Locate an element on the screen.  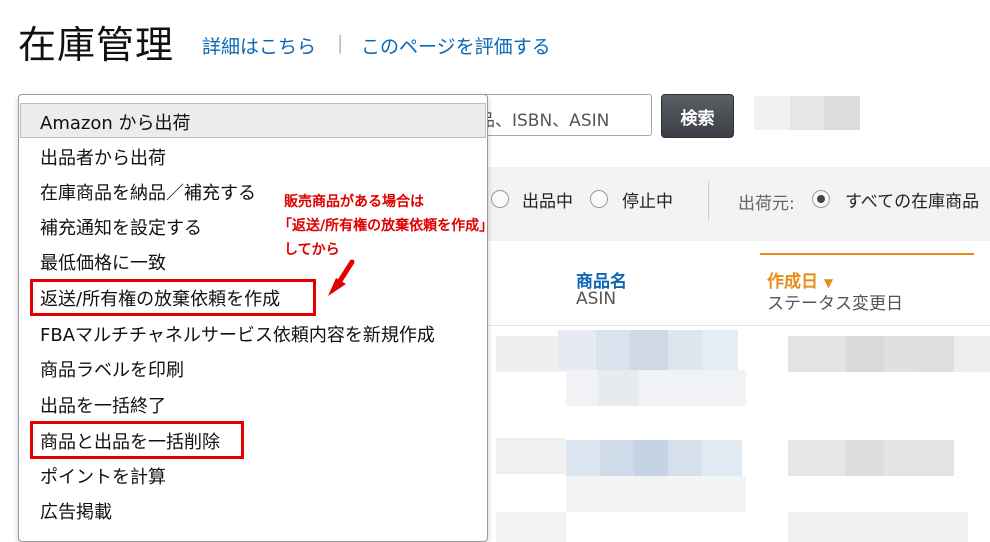
menu-item-send-replenish: 在庫商品を納品／補充する is located at coordinates (148, 192).